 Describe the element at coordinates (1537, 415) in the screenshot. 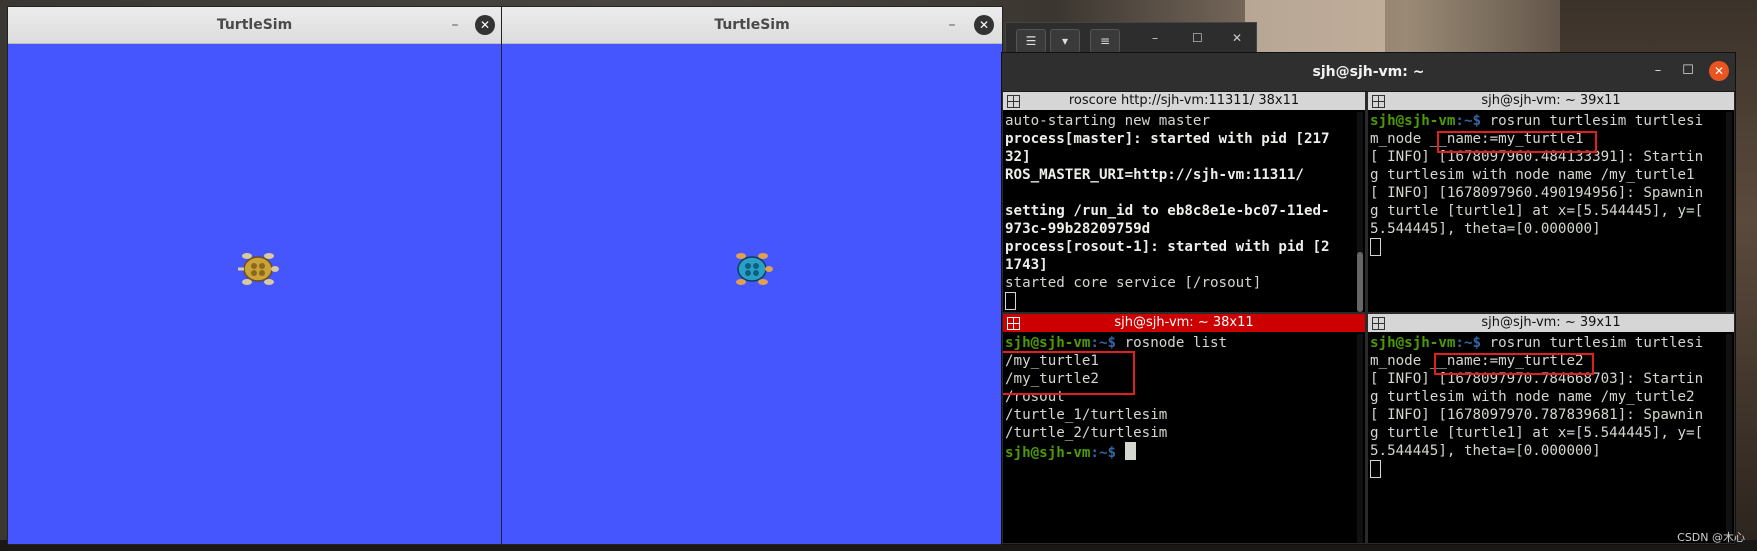

I see `output-line: [ INFO] [1678097970.787839681]: Spawnin` at that location.